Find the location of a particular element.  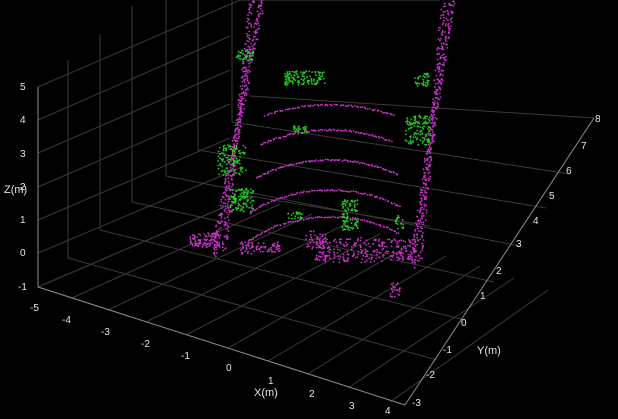

z-tick: 1 is located at coordinates (23, 220).